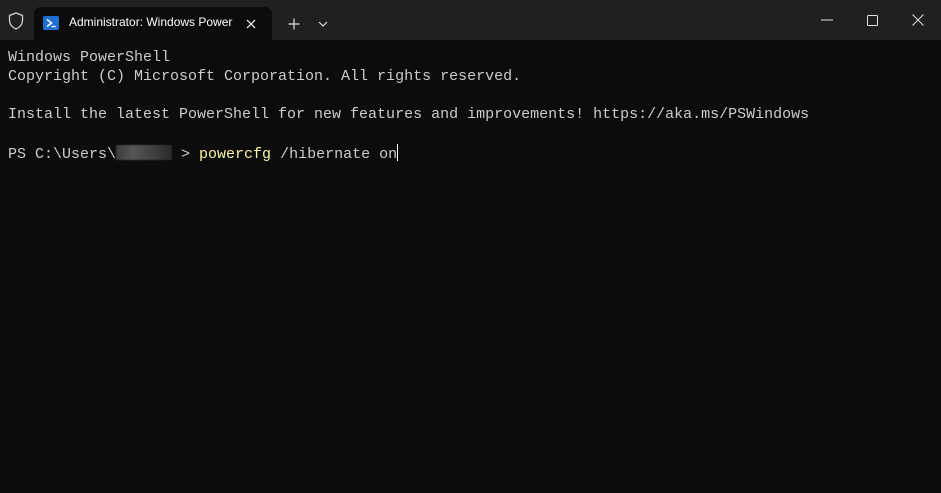 The image size is (941, 493). What do you see at coordinates (872, 20) in the screenshot?
I see `maximize-icon` at bounding box center [872, 20].